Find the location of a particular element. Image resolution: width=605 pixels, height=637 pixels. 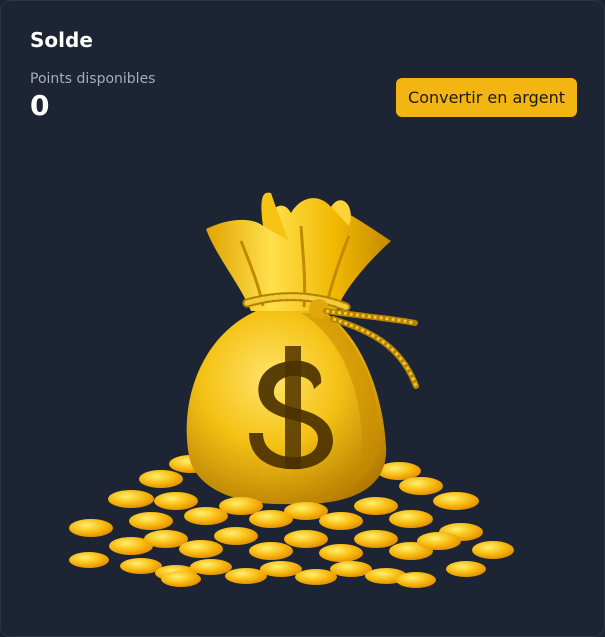

points-label: Points disponibles is located at coordinates (93, 79).